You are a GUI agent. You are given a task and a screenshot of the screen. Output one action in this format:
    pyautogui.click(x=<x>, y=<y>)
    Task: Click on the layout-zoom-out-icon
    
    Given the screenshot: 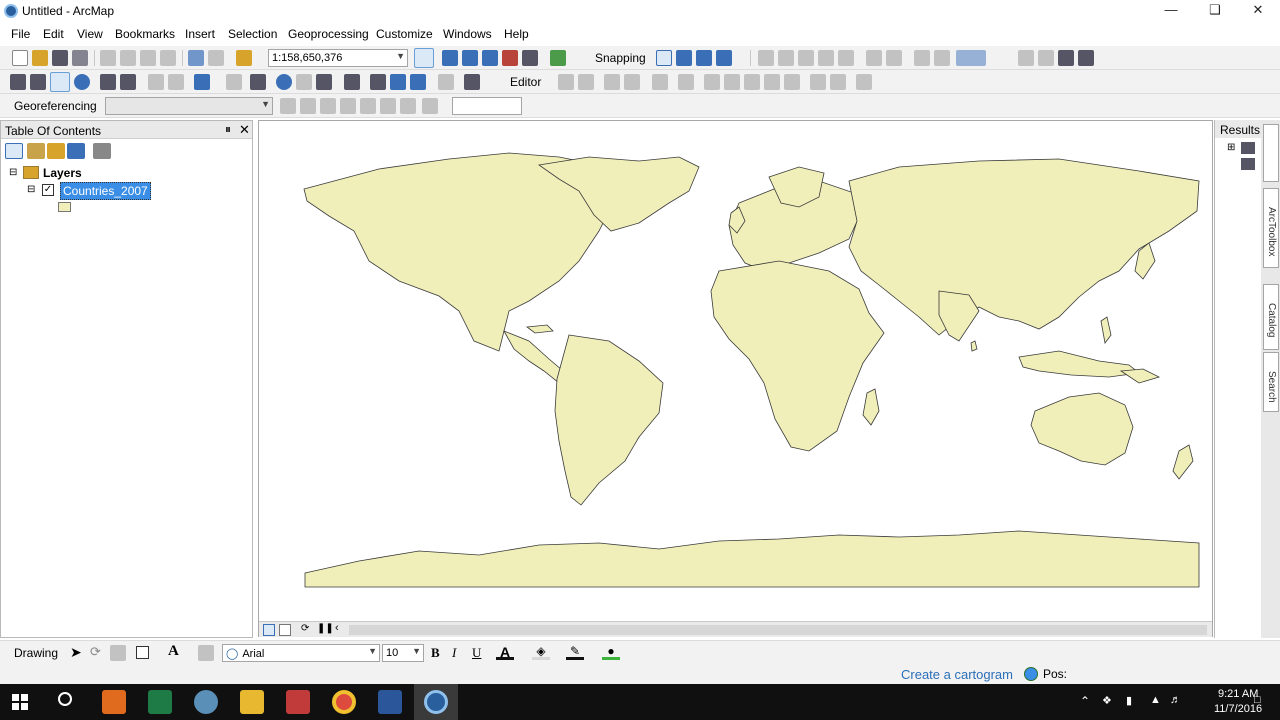 What is the action you would take?
    pyautogui.click(x=786, y=58)
    